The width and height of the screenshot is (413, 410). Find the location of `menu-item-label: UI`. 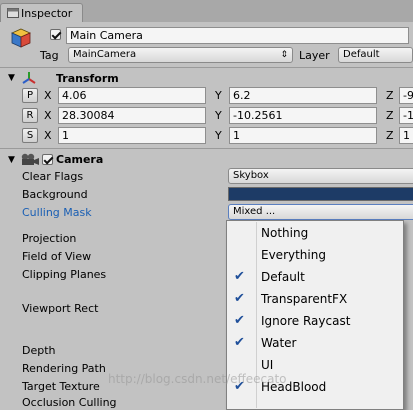

menu-item-label: UI is located at coordinates (267, 365).